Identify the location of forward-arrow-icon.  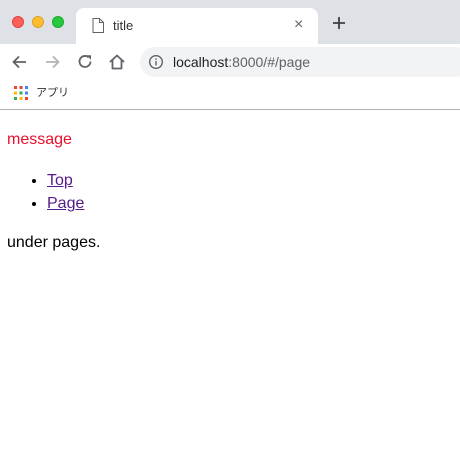
(52, 62).